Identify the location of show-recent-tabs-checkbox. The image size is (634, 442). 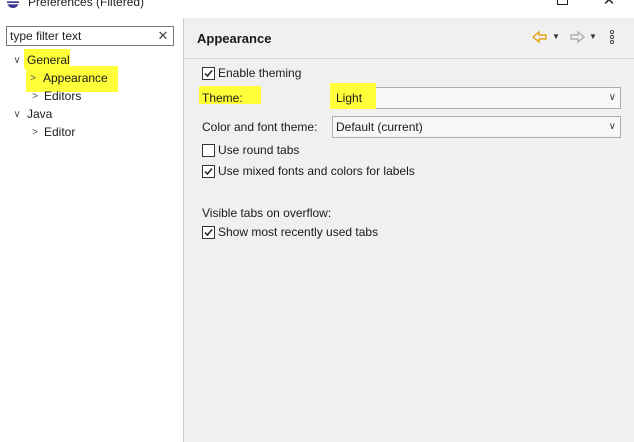
(208, 232).